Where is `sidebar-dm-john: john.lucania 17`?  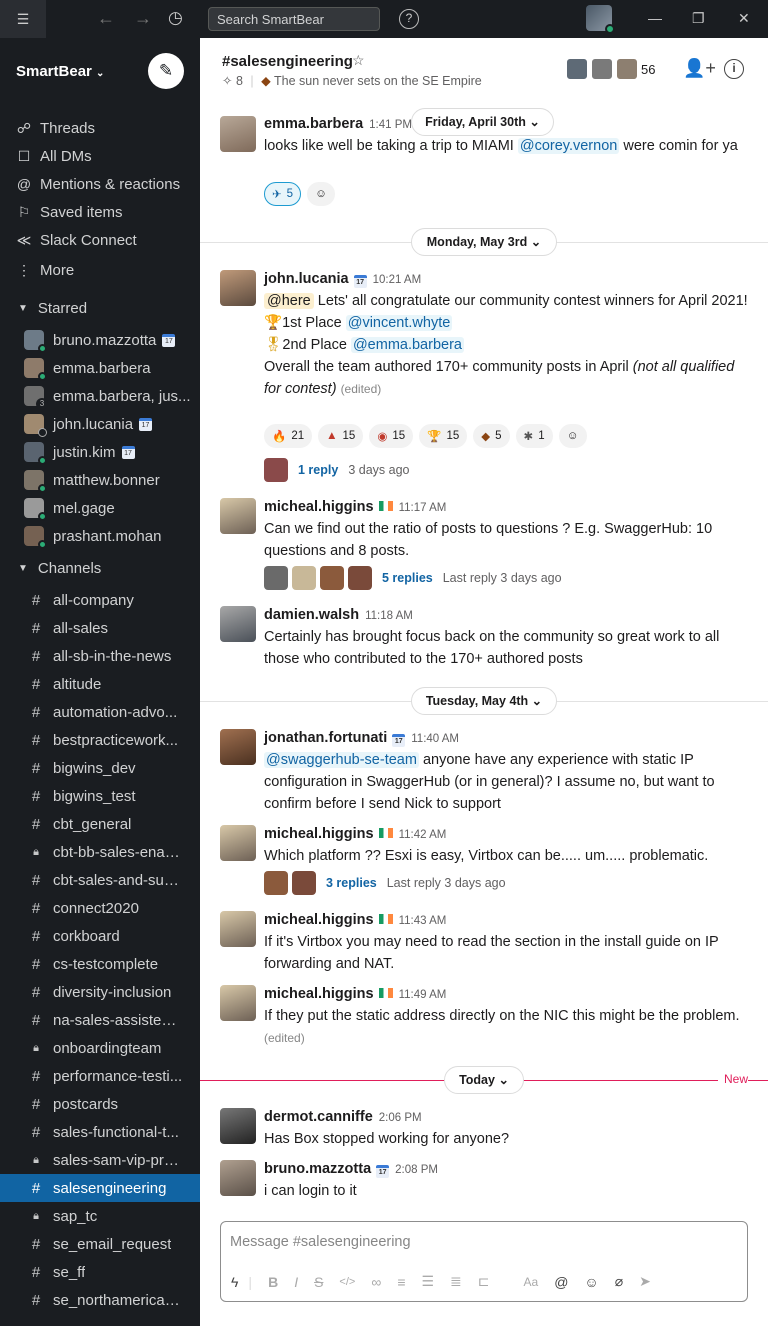 sidebar-dm-john: john.lucania 17 is located at coordinates (100, 424).